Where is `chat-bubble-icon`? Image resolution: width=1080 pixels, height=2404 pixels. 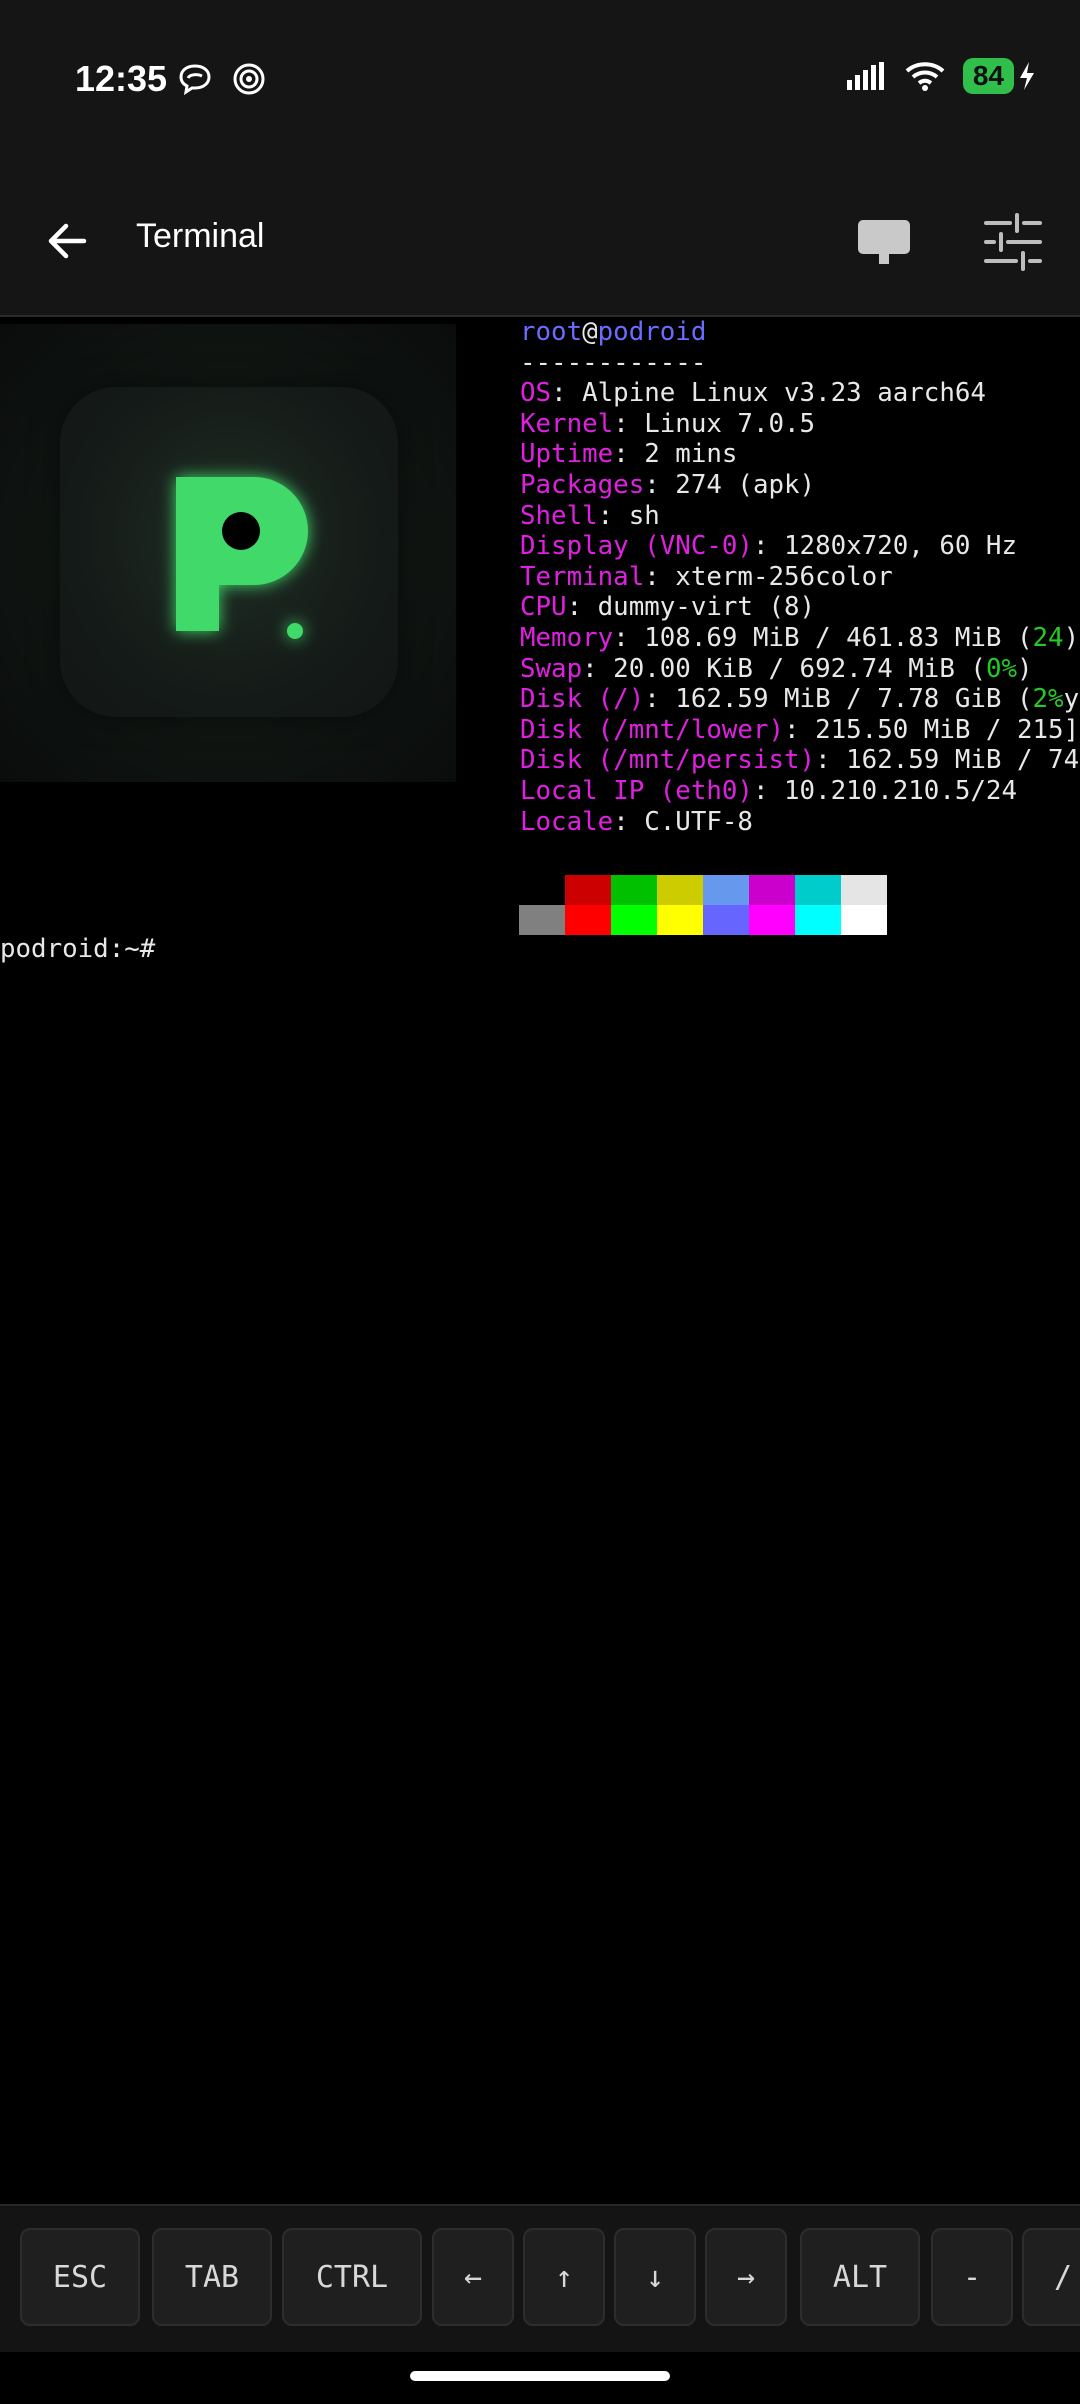
chat-bubble-icon is located at coordinates (195, 80).